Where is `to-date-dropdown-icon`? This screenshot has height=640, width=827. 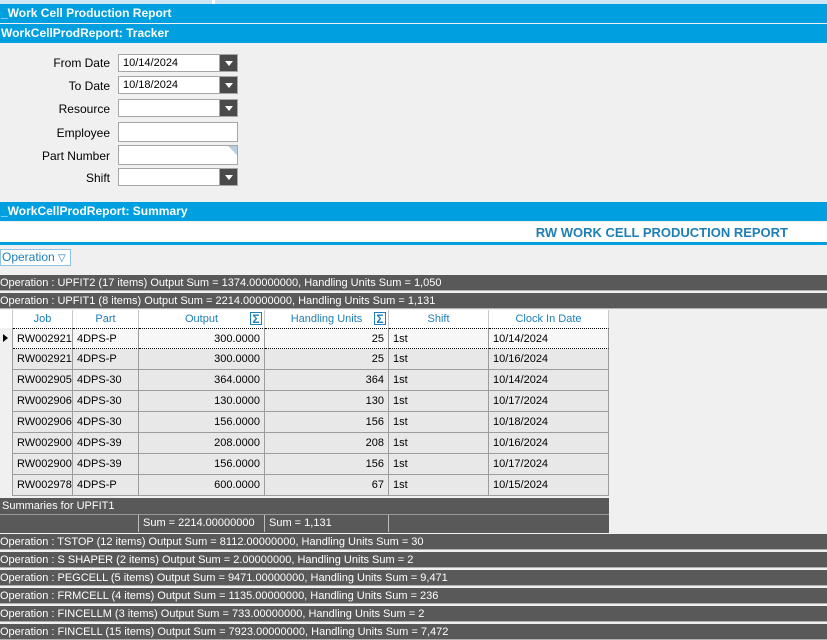
to-date-dropdown-icon is located at coordinates (228, 85).